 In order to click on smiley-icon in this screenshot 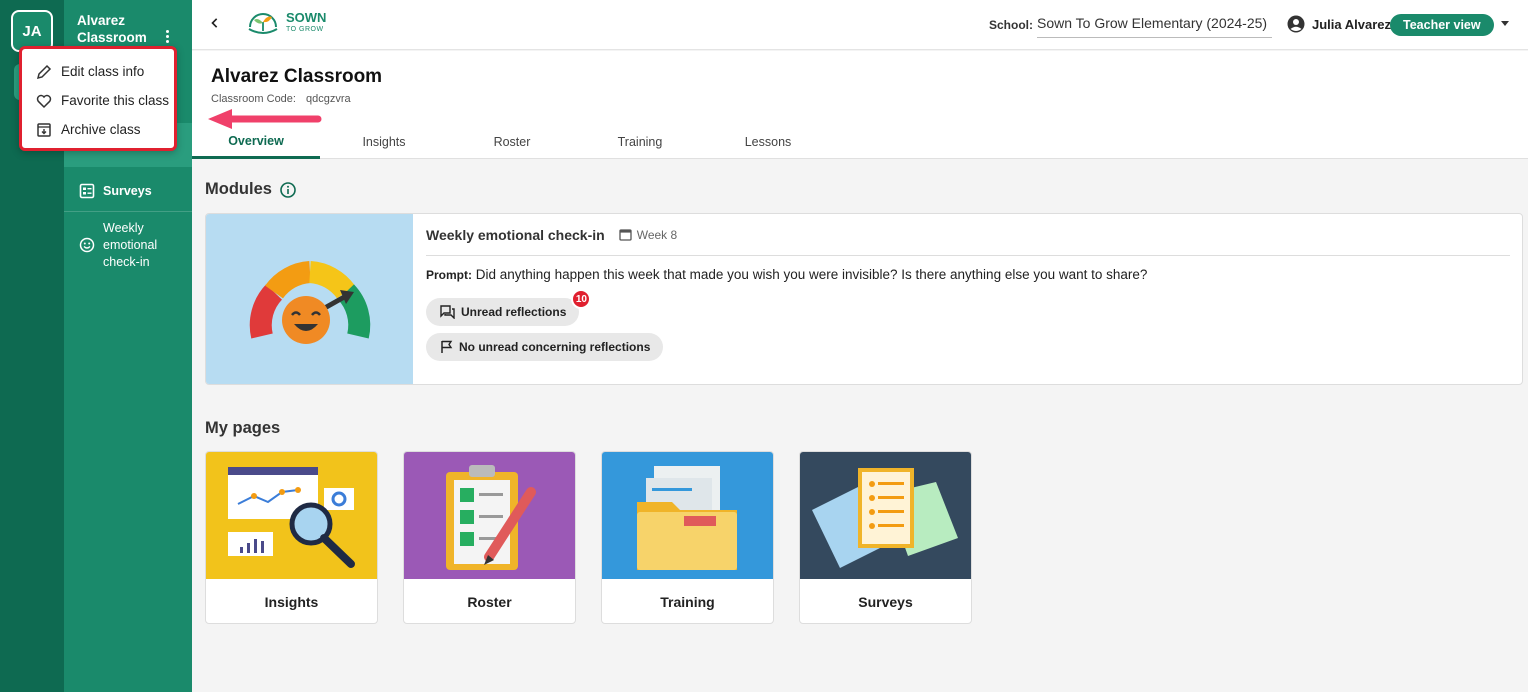, I will do `click(87, 245)`.